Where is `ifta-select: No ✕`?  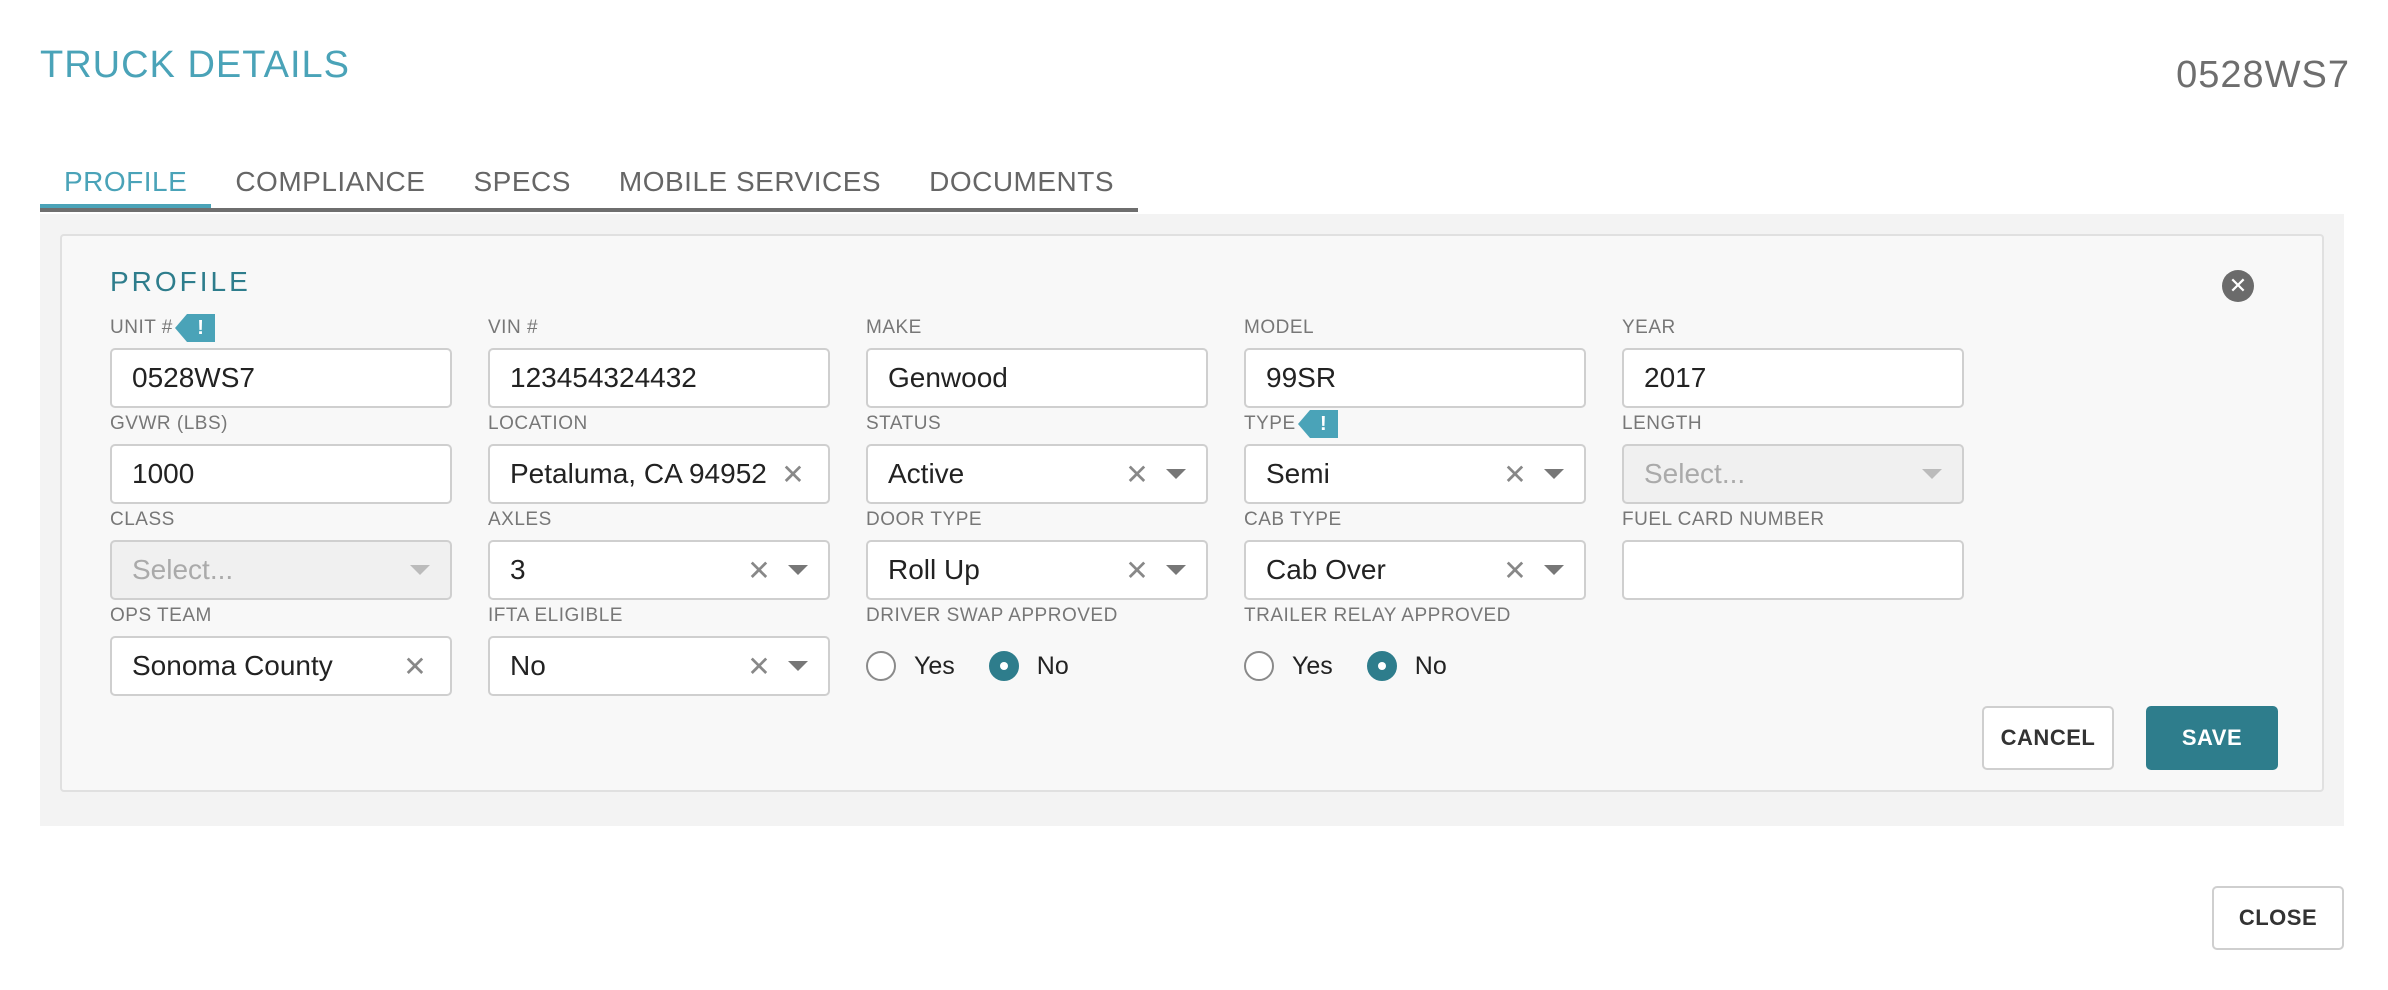 ifta-select: No ✕ is located at coordinates (659, 666).